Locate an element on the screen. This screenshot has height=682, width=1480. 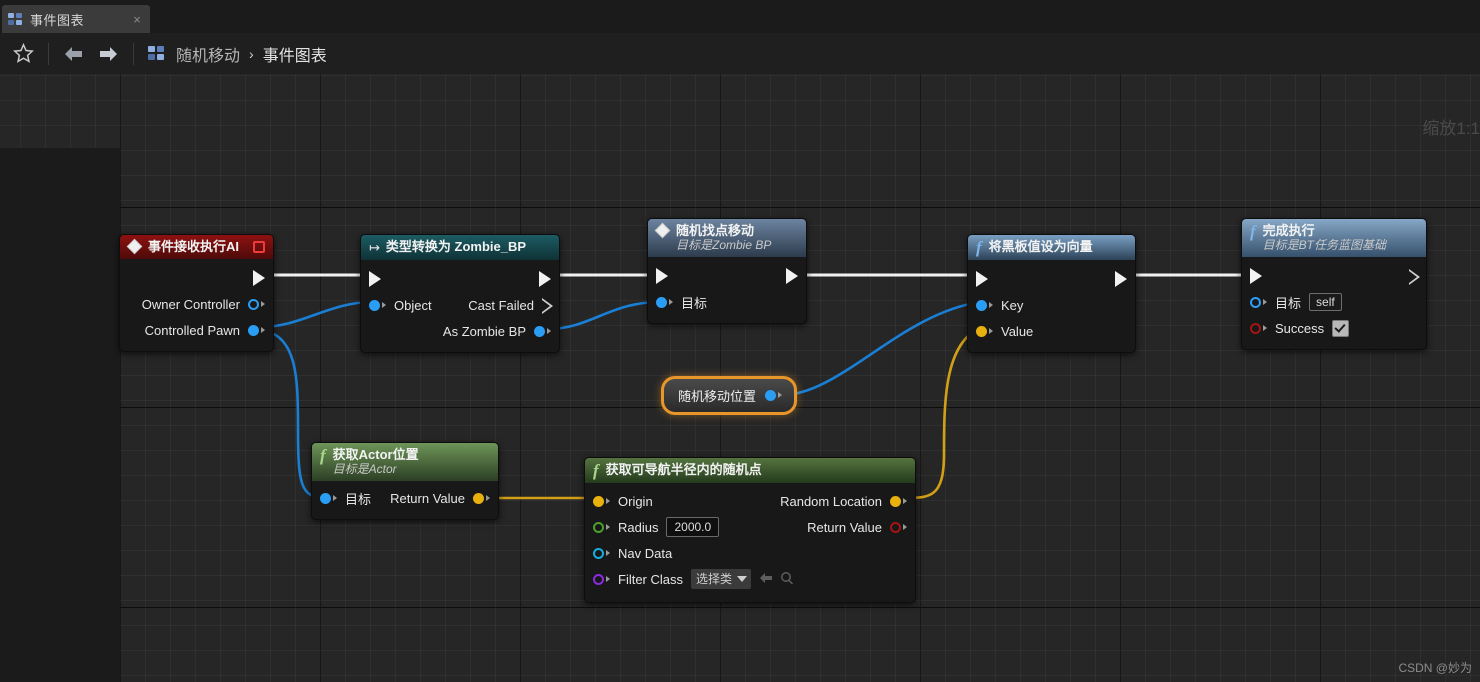
node-variable-get-random-move-location: 随机移动位置 is located at coordinates (729, 395).